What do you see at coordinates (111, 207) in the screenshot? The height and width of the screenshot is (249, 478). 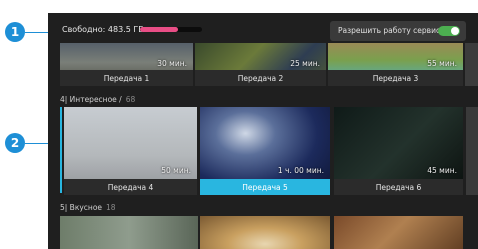 I see `section-count: 18` at bounding box center [111, 207].